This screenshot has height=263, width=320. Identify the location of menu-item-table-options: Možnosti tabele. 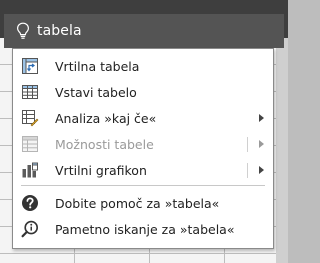
(143, 144).